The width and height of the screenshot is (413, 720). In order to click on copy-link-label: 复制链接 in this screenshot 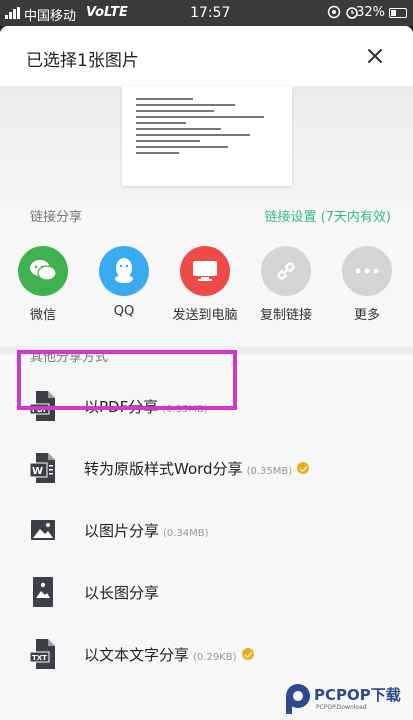, I will do `click(285, 315)`.